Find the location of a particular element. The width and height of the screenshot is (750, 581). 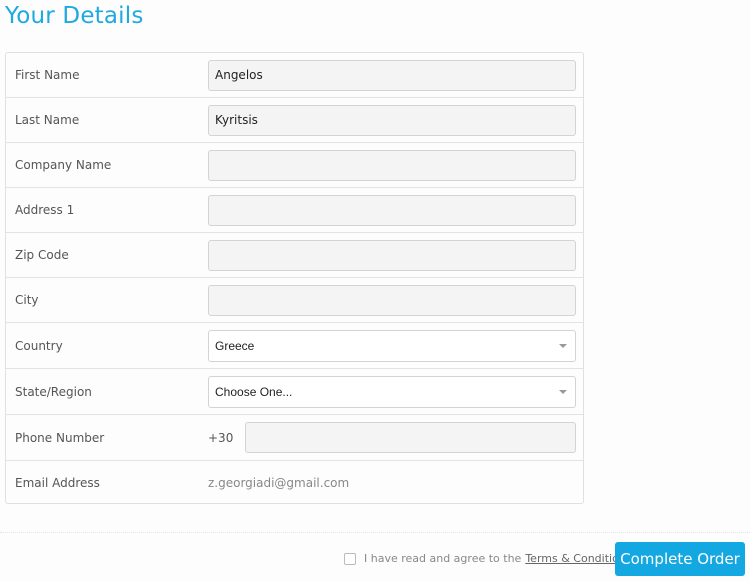

zip-code-input is located at coordinates (392, 255).